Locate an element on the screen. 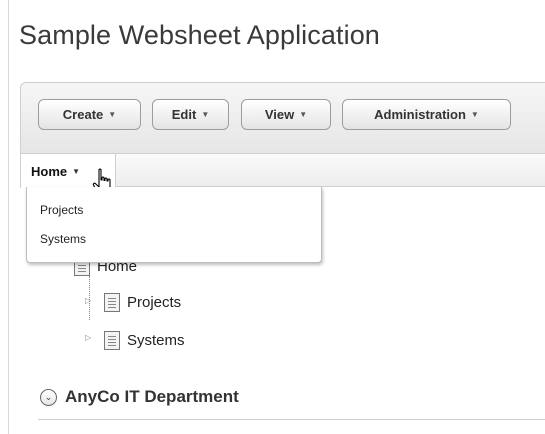 This screenshot has height=434, width=545. collapse-toggle-icon: ⌄ is located at coordinates (48, 397).